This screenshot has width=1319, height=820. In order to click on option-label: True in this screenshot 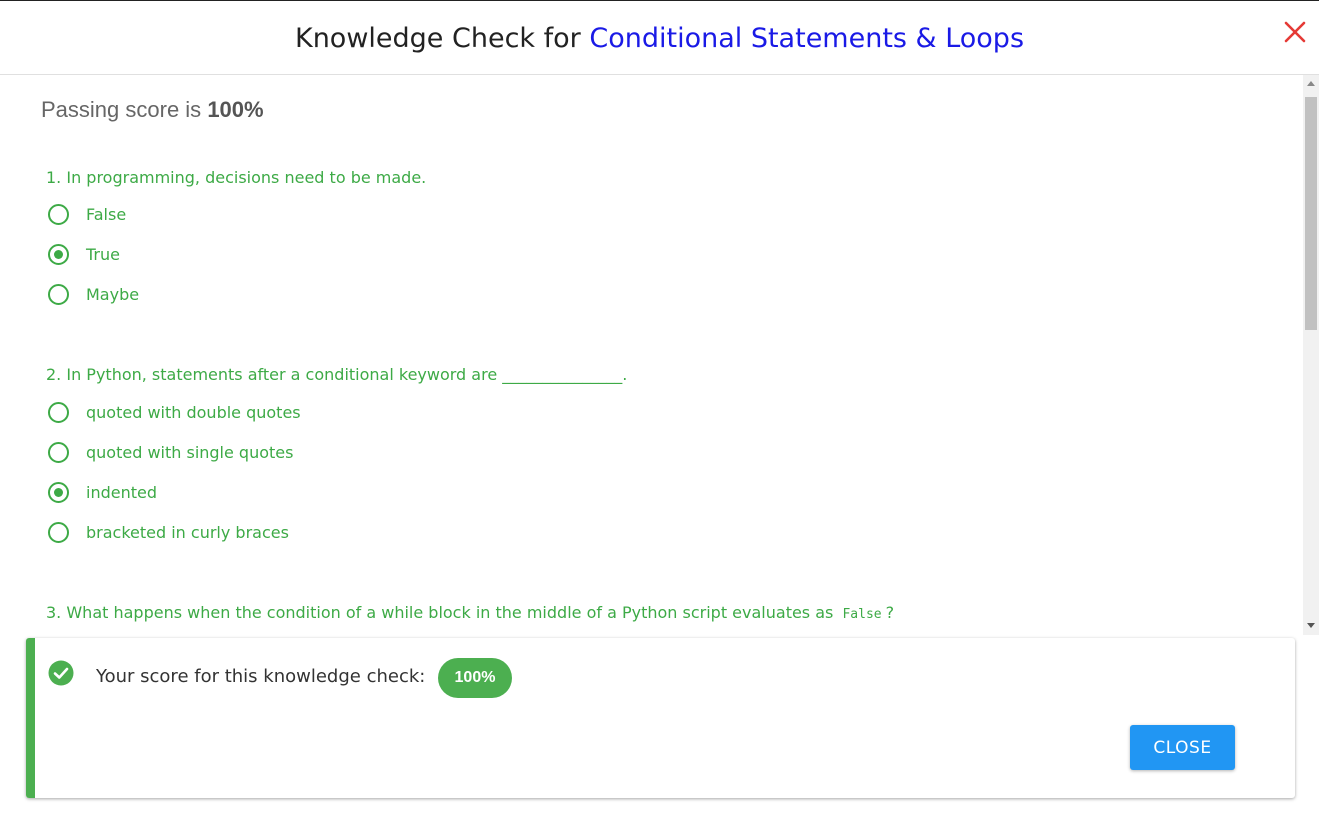, I will do `click(103, 254)`.